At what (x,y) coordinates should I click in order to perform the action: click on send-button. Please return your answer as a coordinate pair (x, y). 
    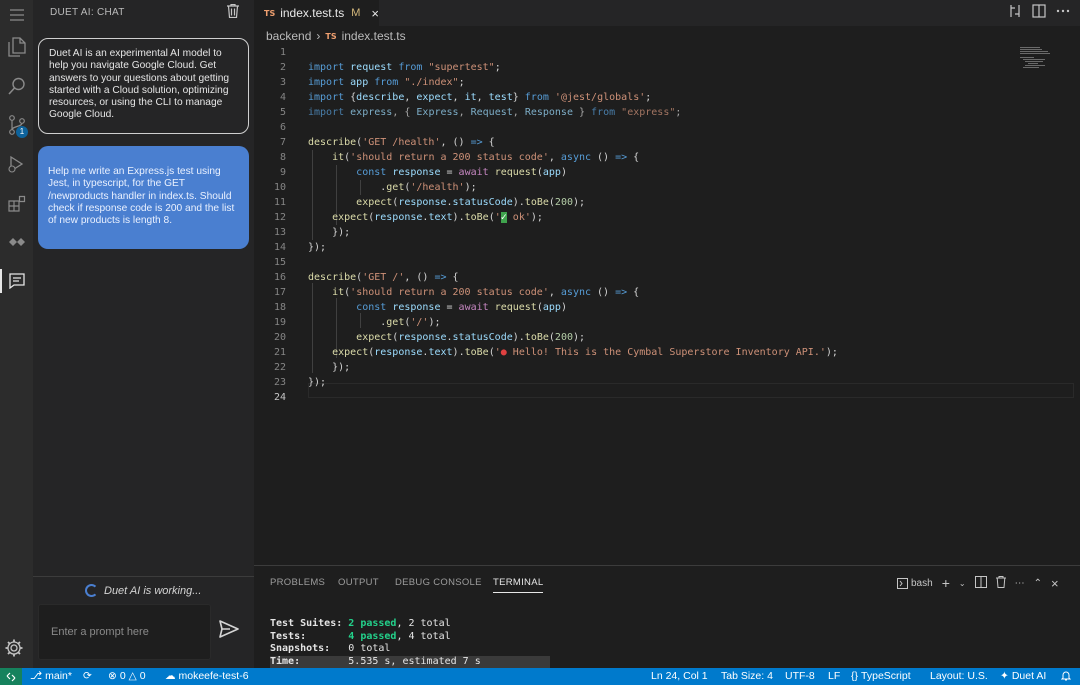
    Looking at the image, I should click on (230, 631).